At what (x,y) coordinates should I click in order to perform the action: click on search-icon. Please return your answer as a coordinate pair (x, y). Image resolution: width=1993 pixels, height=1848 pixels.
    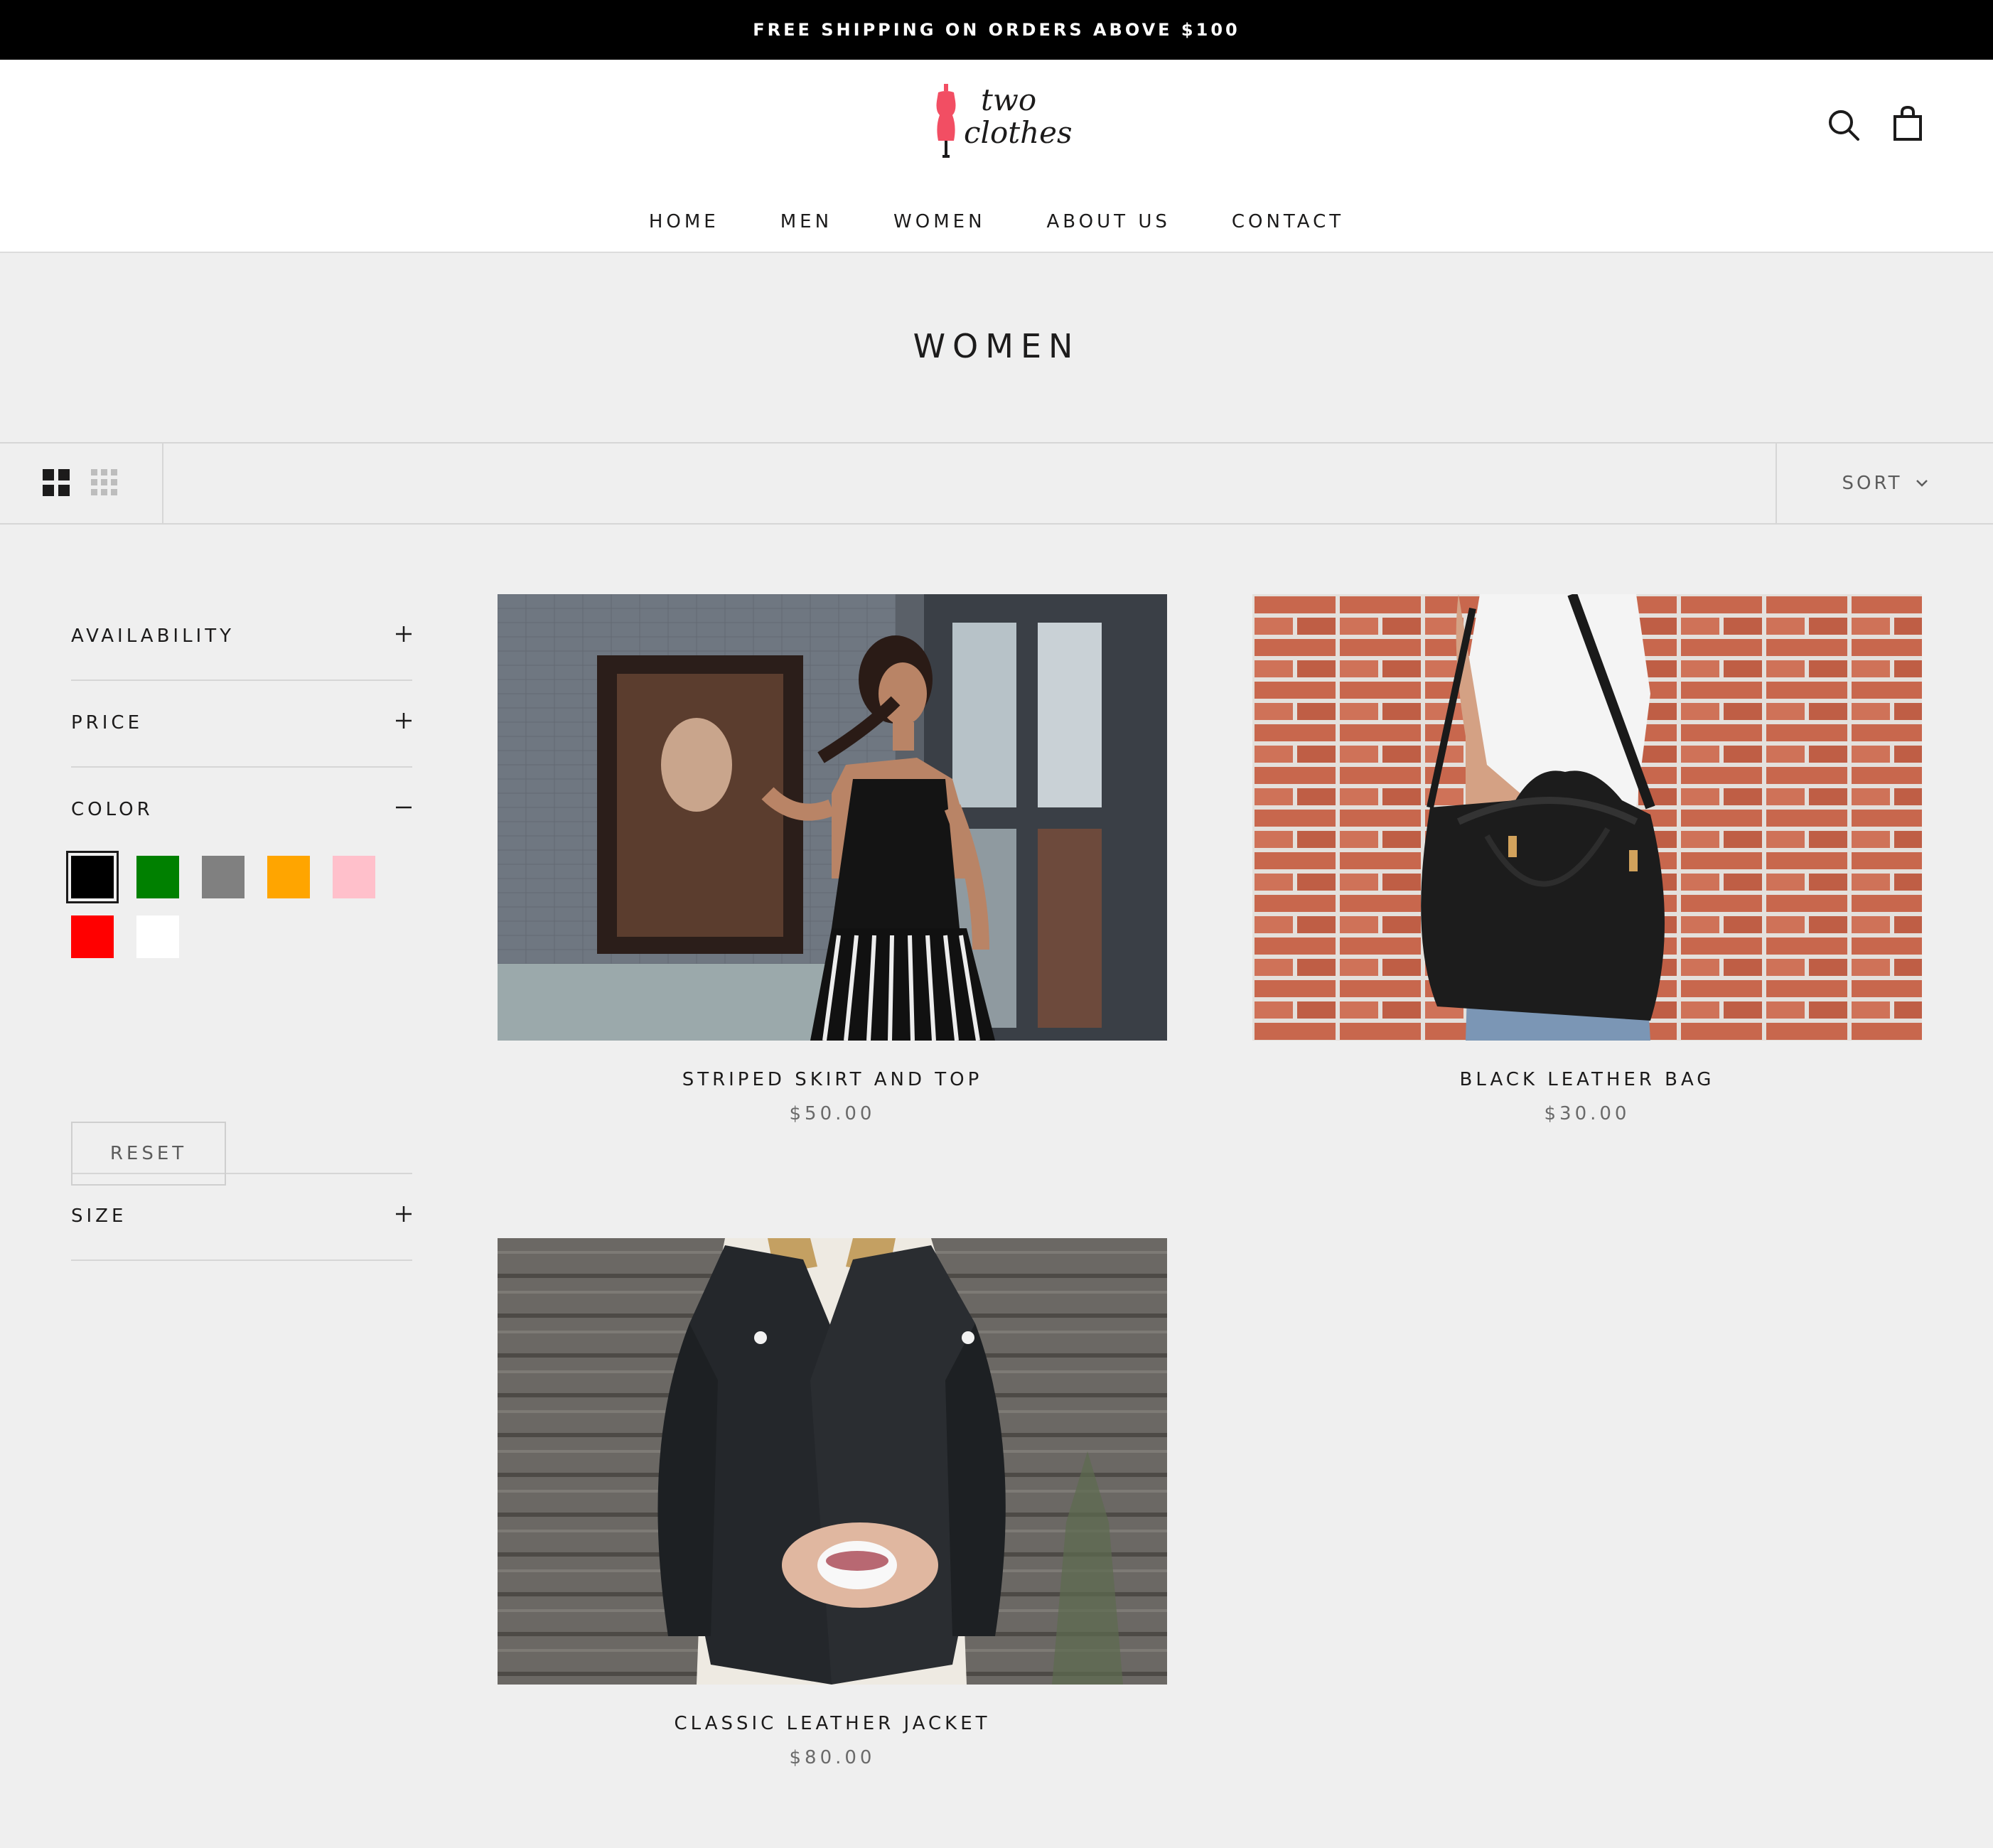
    Looking at the image, I should click on (1844, 125).